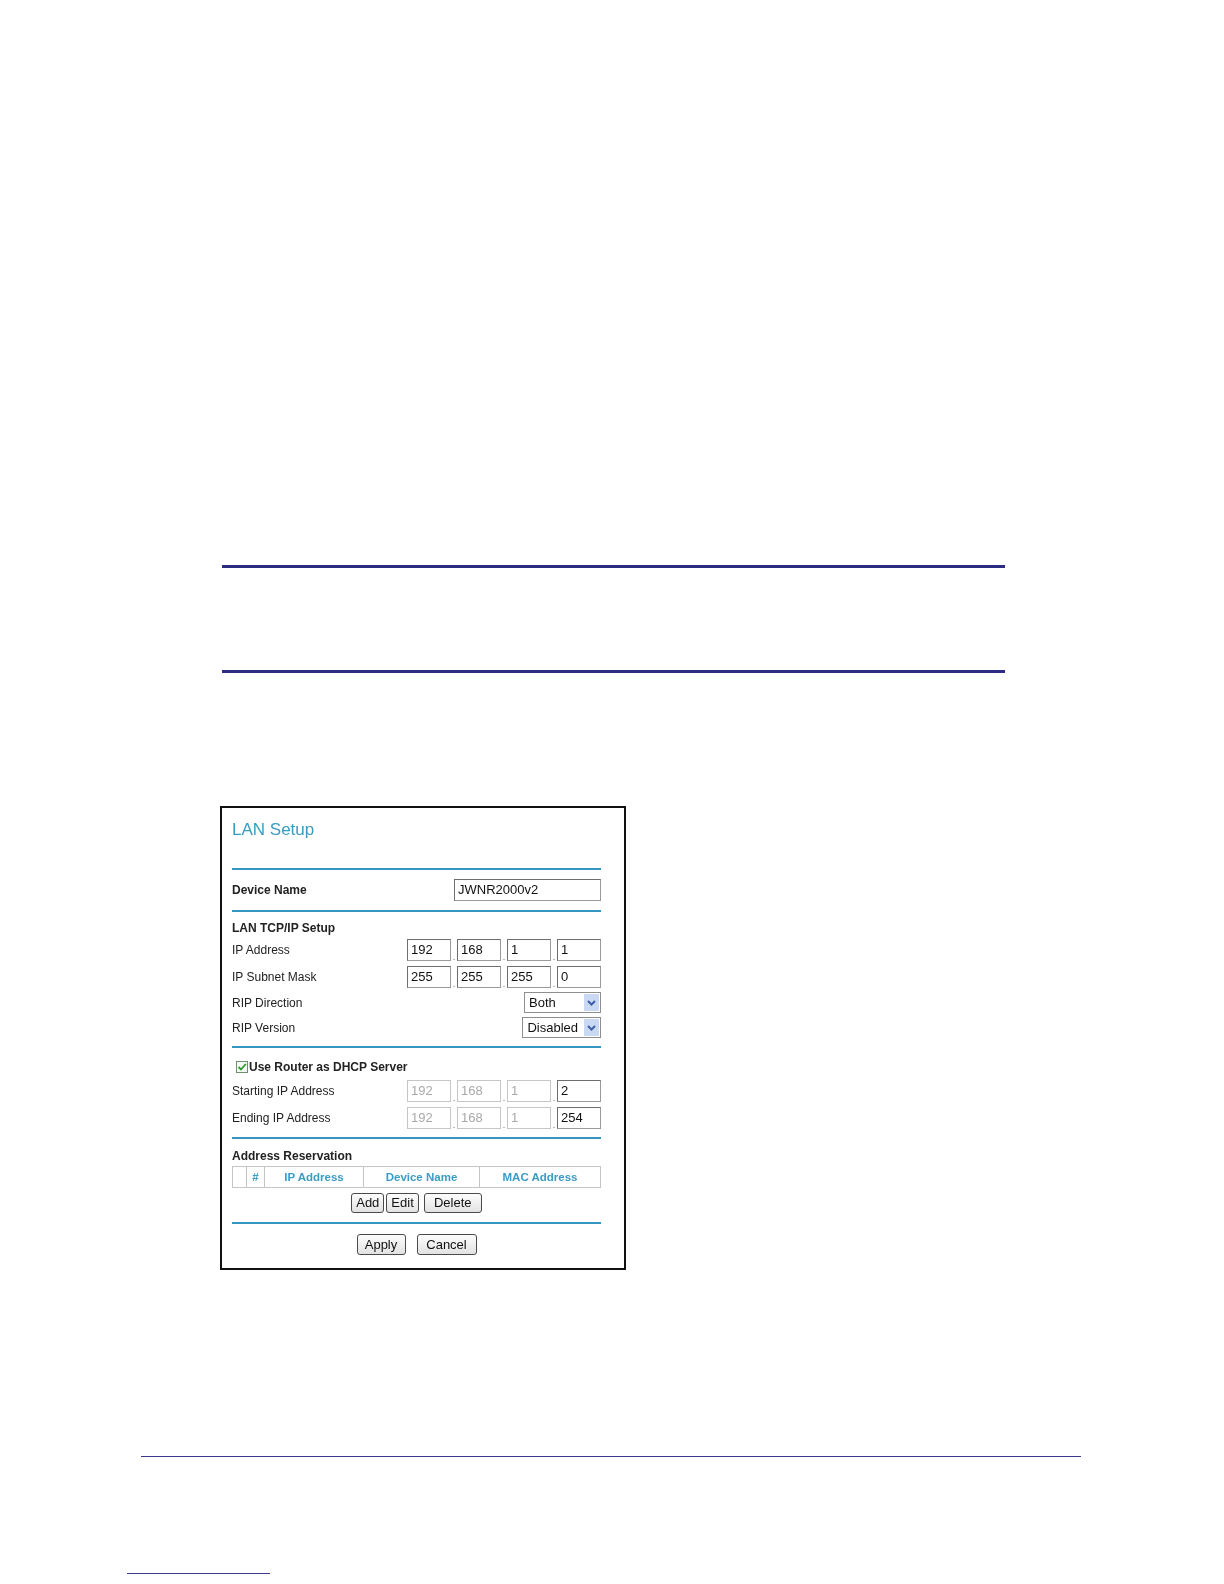 The image size is (1224, 1584). I want to click on section-heading: Address Reservation, so click(292, 1156).